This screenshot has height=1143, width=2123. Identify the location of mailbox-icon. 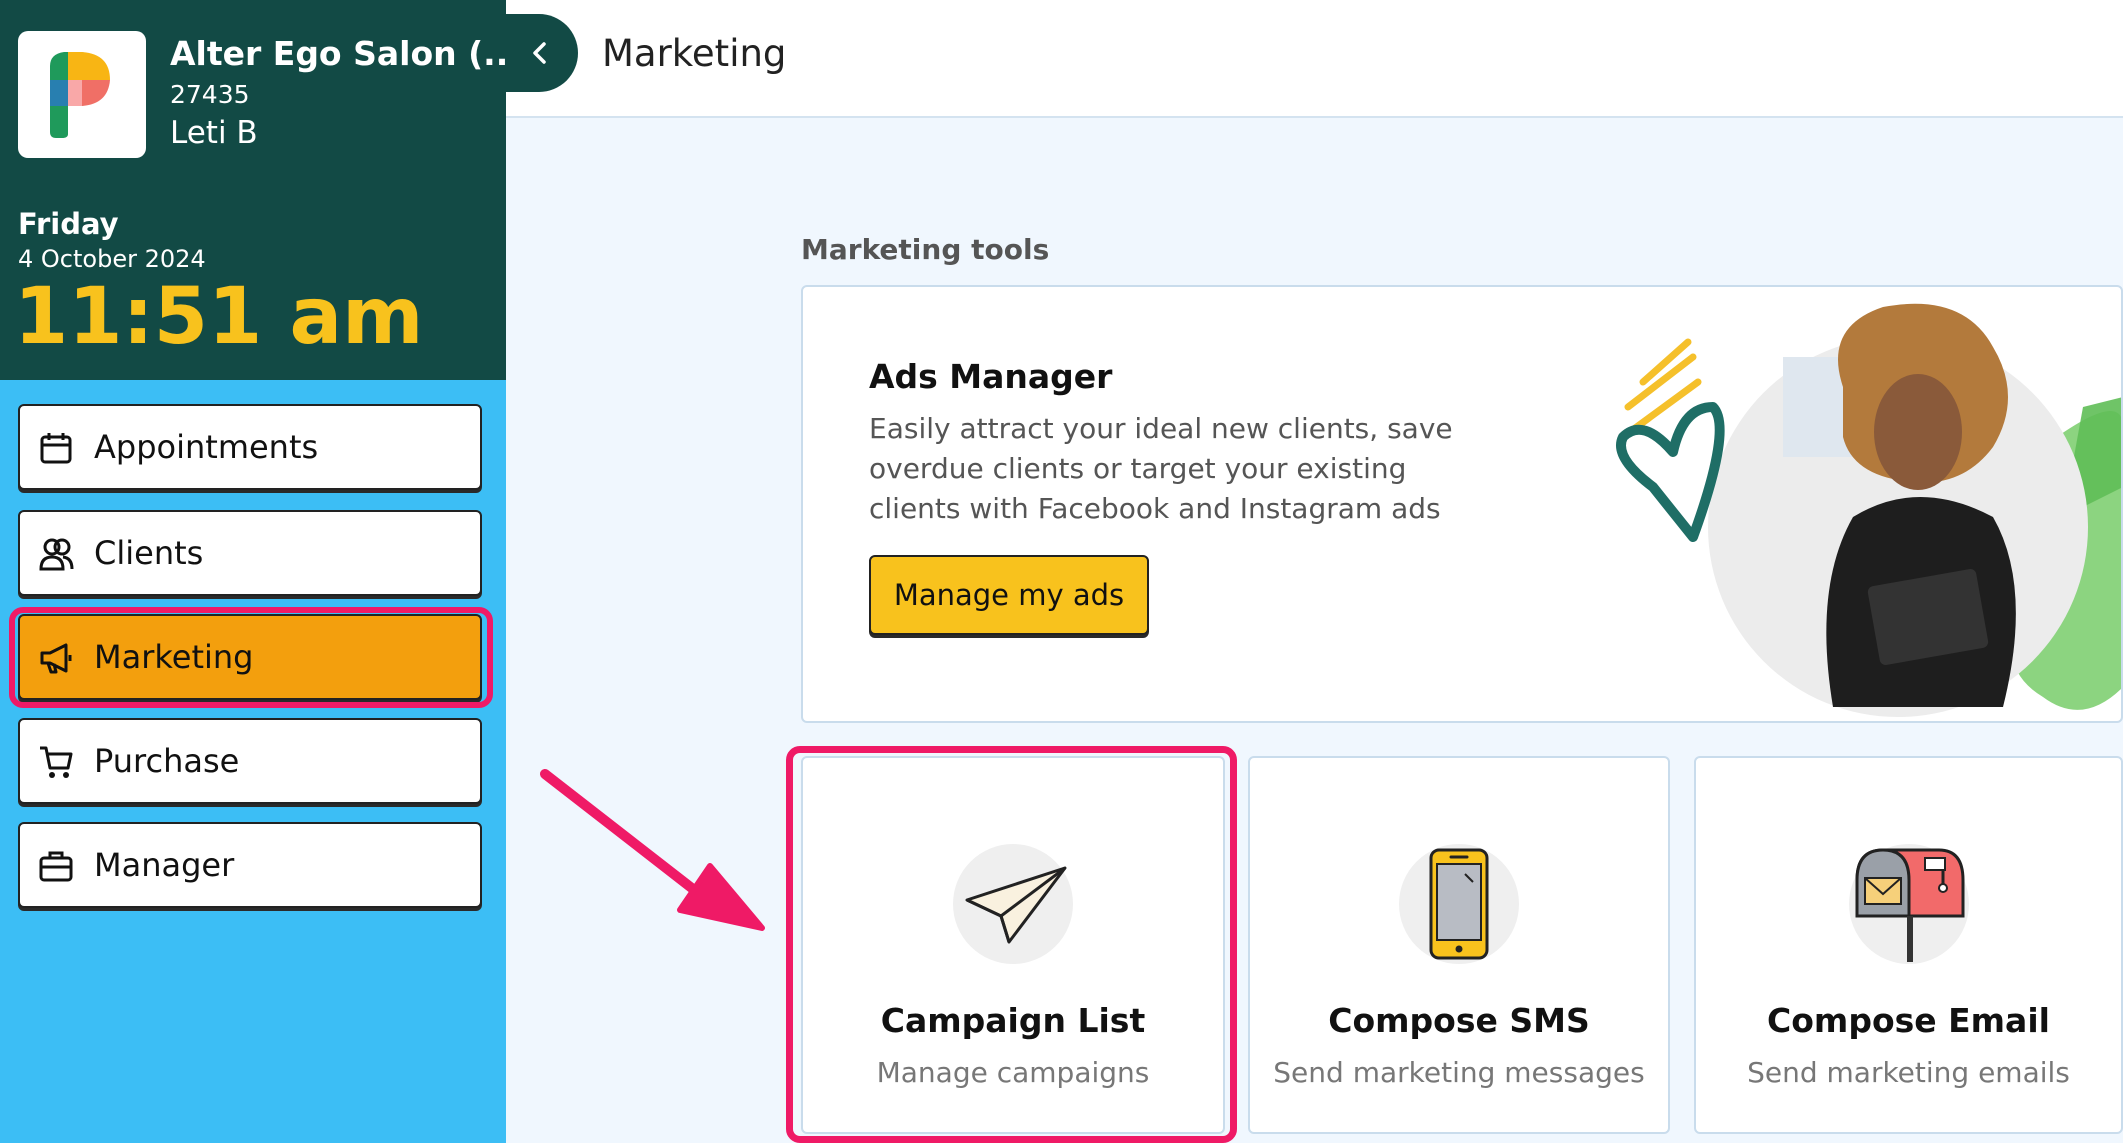
(1908, 904).